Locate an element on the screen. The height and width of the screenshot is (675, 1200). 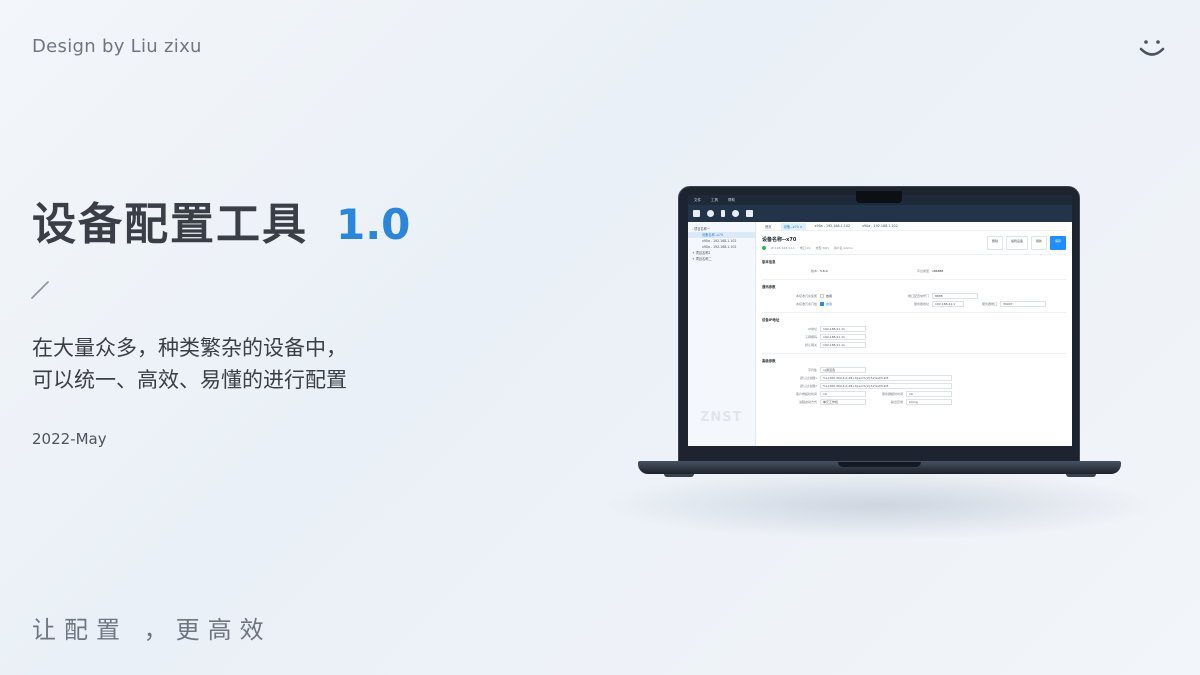
field-label: 默认过滤器1 is located at coordinates (808, 378).